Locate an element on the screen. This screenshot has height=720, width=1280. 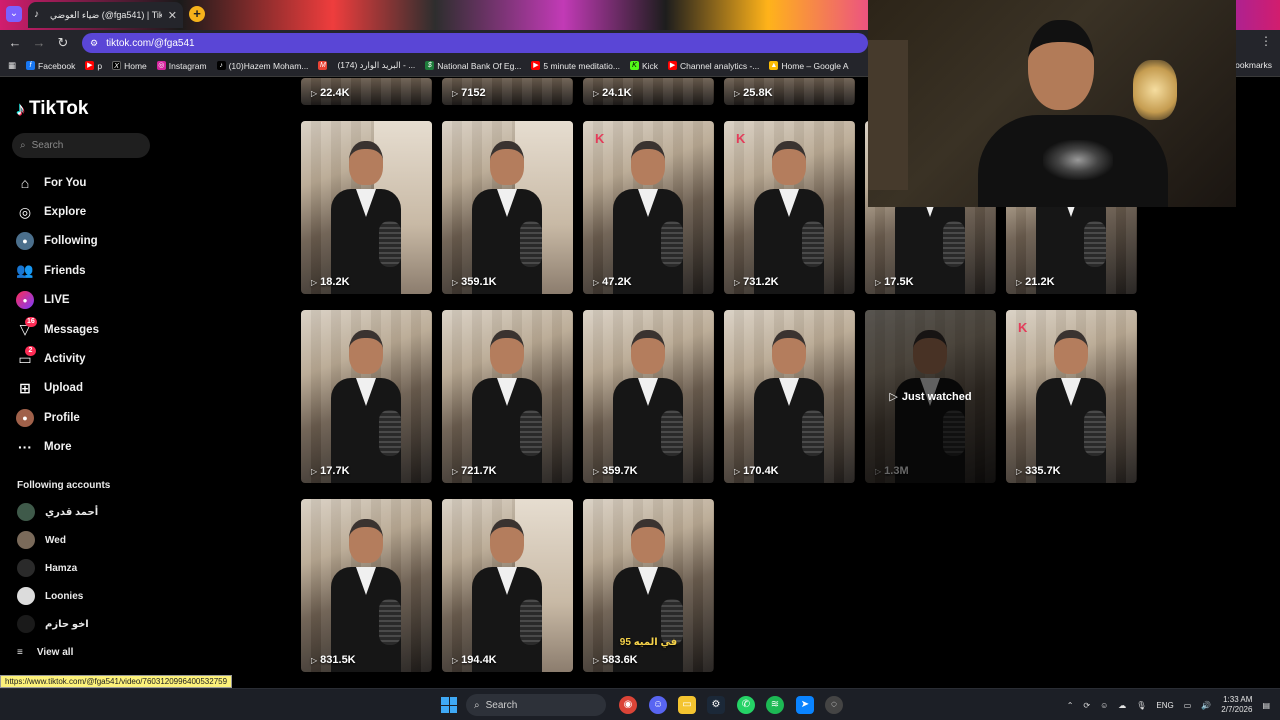
nav-for-you: ⌂ For You is located at coordinates (57, 182).